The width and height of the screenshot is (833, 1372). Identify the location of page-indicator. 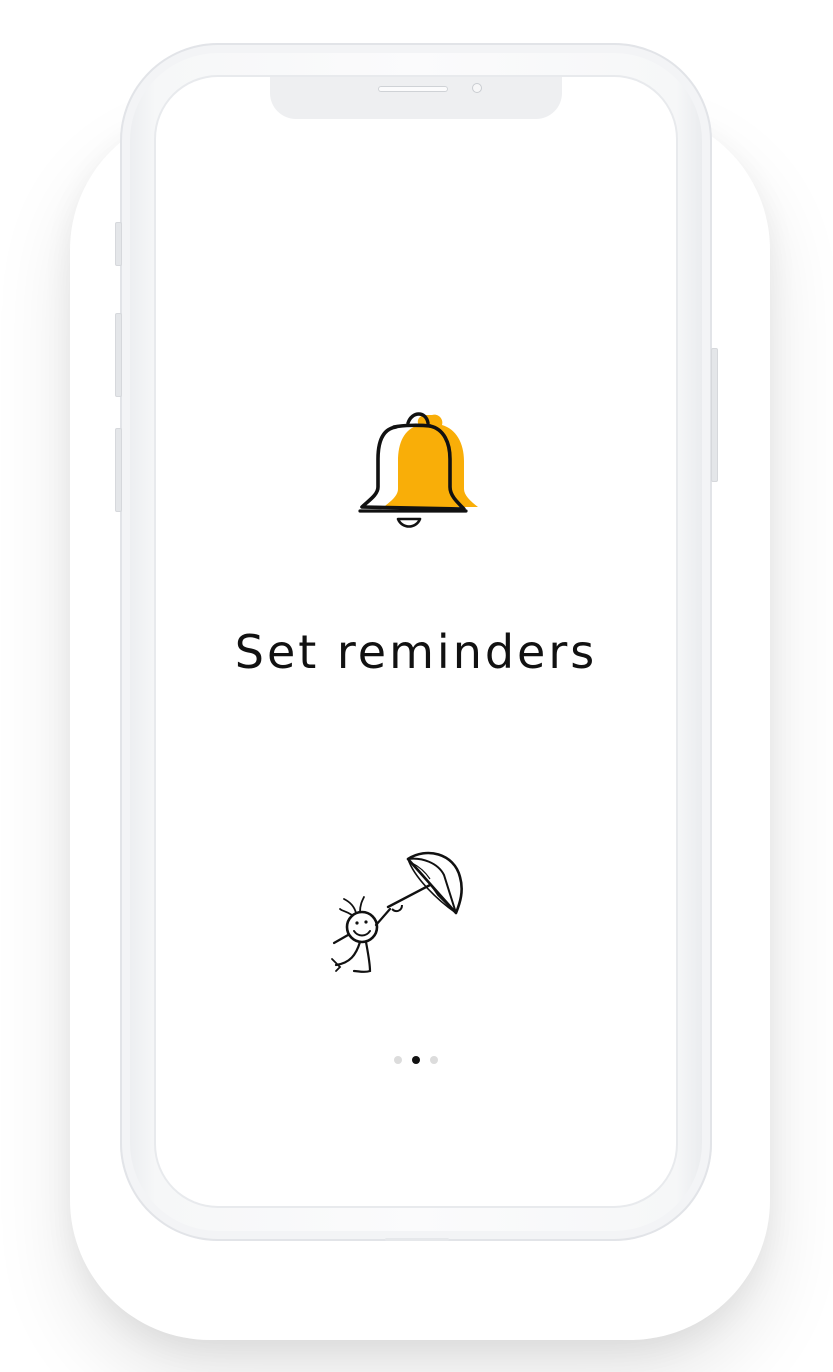
(416, 1060).